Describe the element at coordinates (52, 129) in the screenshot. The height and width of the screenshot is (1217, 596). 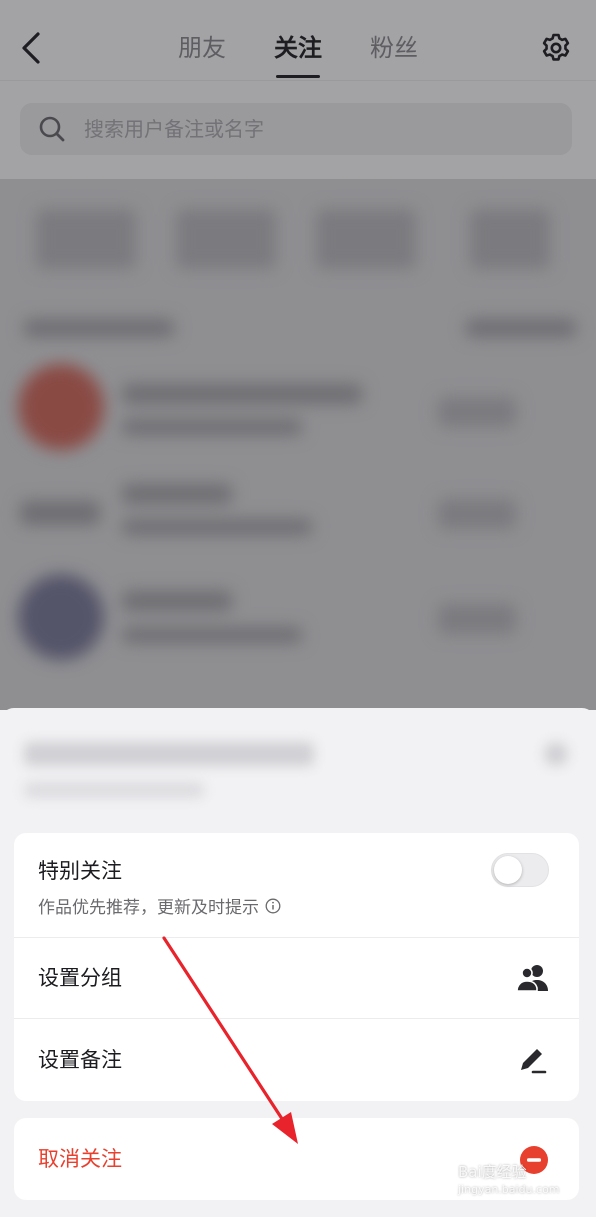
I see `search-icon` at that location.